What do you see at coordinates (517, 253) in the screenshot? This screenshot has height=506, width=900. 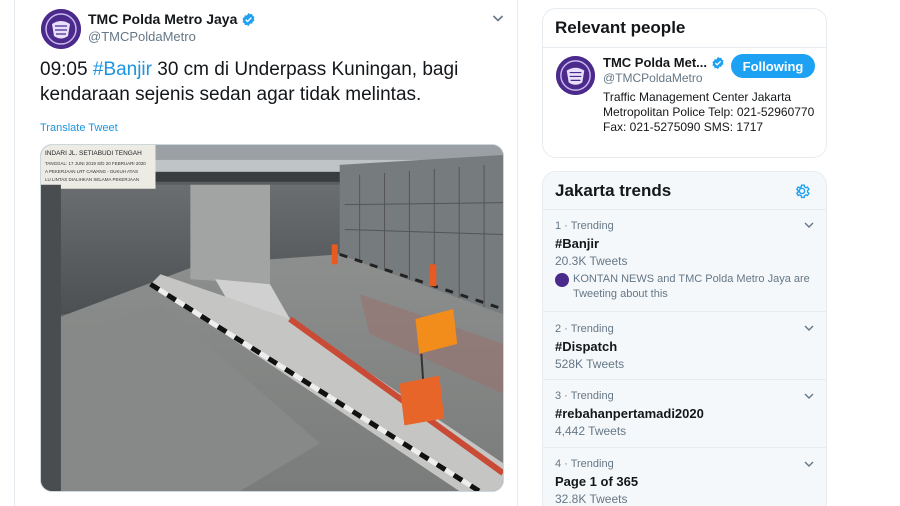 I see `main-column-border` at bounding box center [517, 253].